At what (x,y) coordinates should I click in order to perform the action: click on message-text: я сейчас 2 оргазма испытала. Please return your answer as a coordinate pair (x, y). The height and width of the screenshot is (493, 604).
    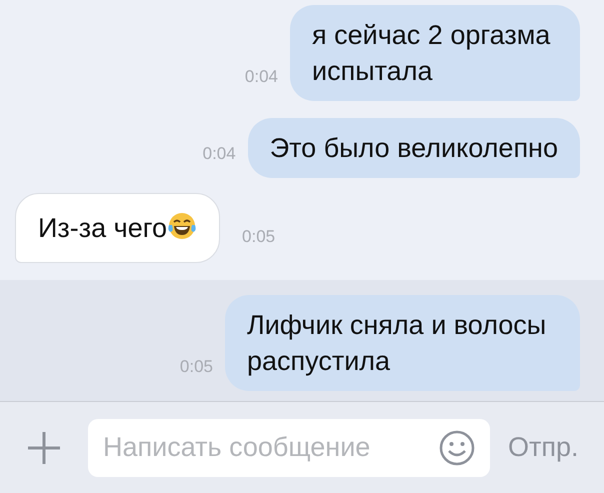
    Looking at the image, I should click on (431, 53).